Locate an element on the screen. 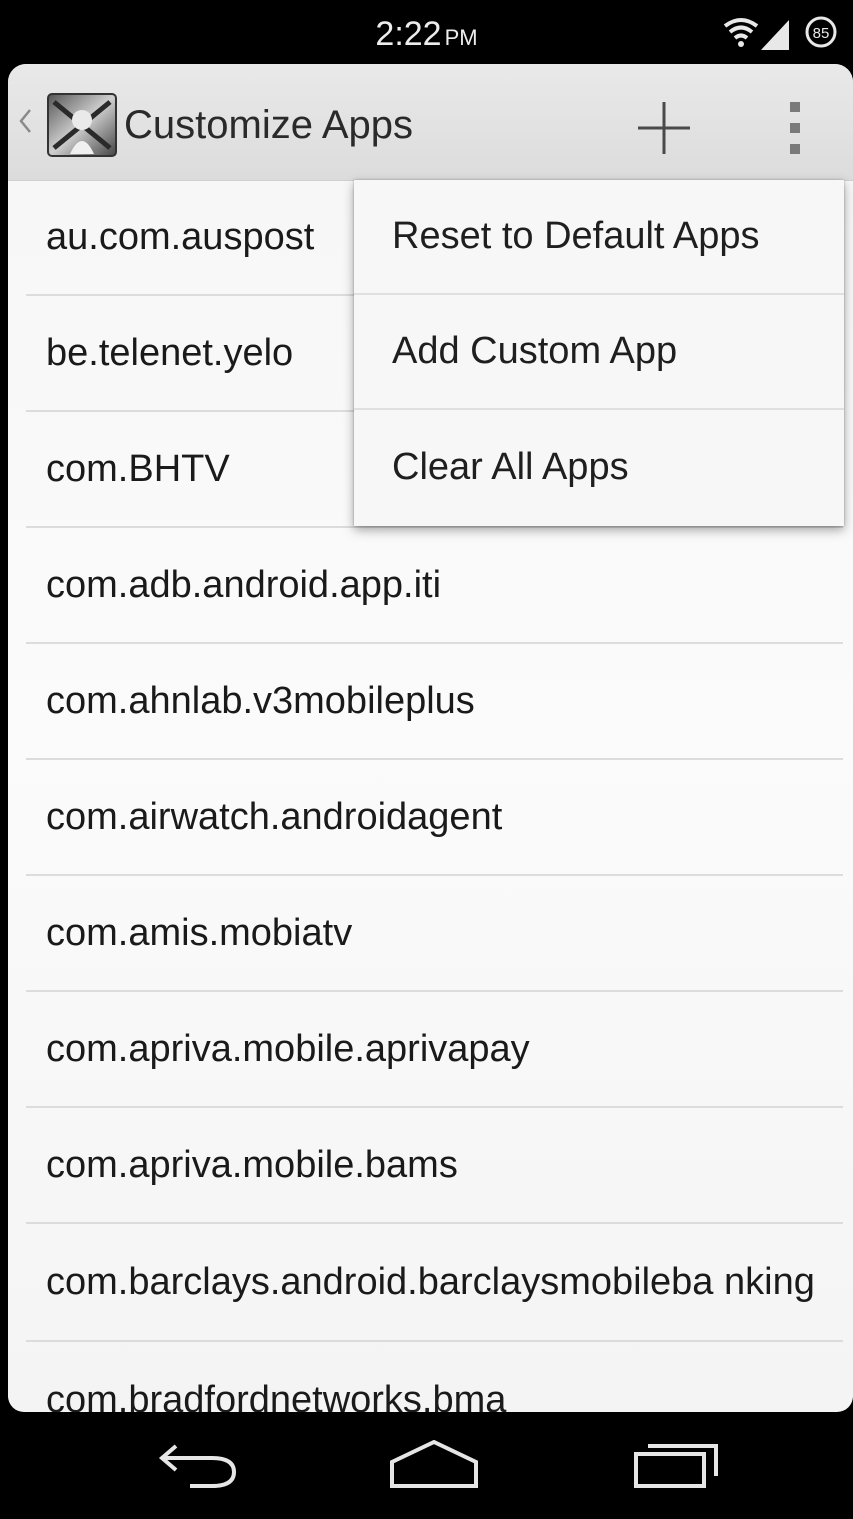 This screenshot has height=1519, width=853. battery-level: 85 is located at coordinates (821, 33).